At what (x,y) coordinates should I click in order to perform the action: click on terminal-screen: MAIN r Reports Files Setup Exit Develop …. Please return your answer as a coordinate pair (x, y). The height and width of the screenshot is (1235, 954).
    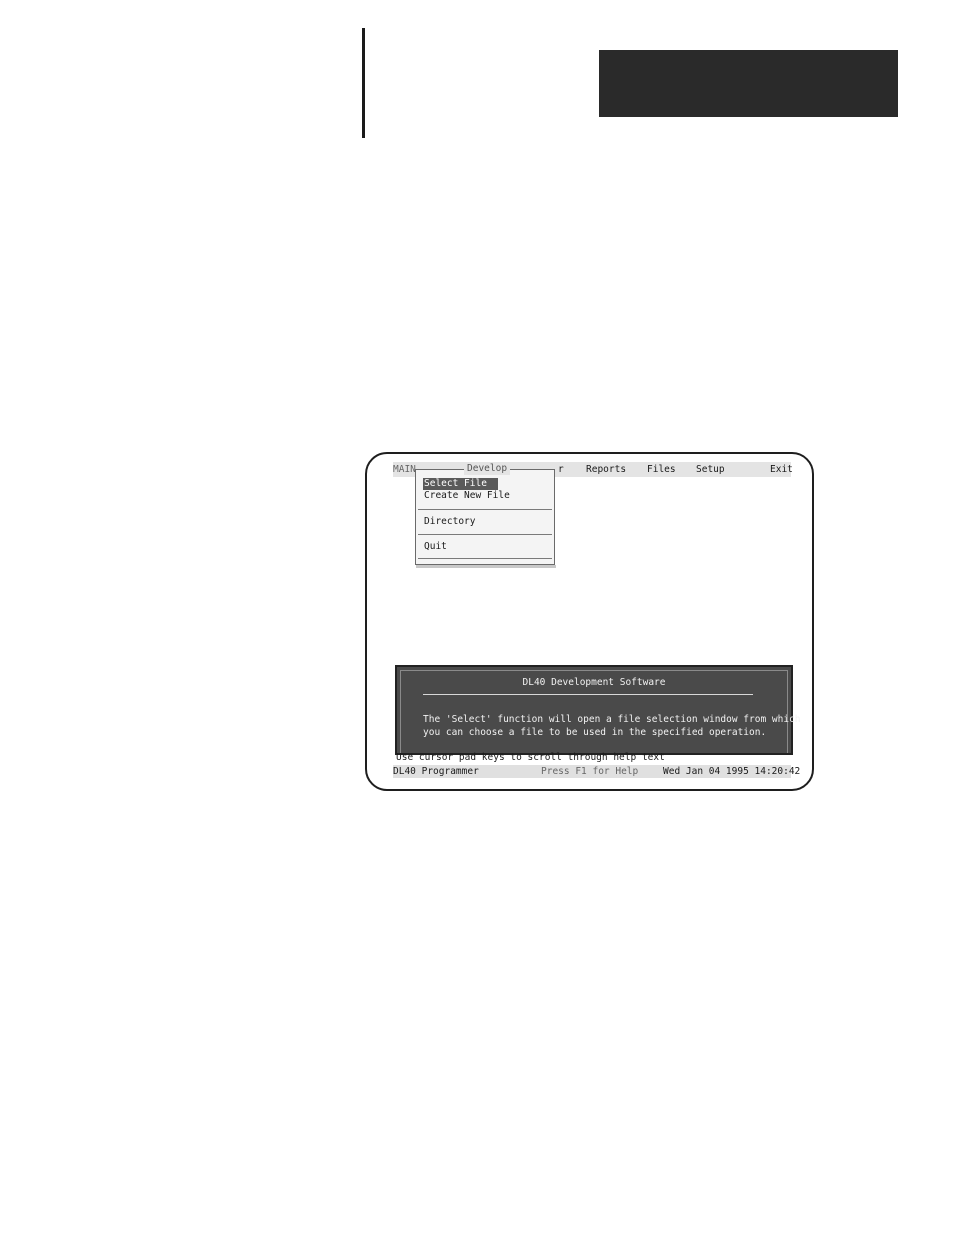
    Looking at the image, I should click on (597, 622).